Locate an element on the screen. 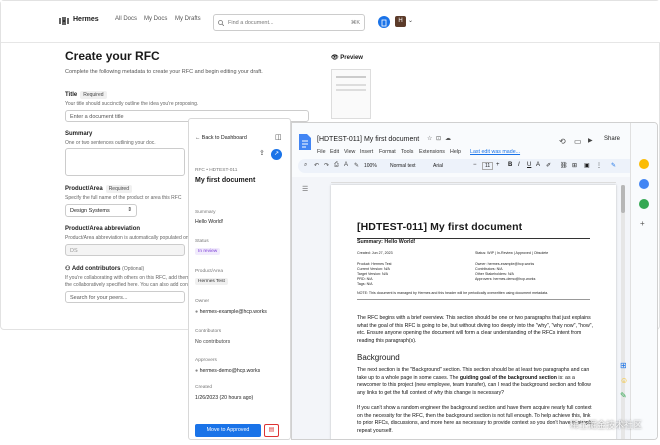  cloud-icon: ☁ is located at coordinates (448, 138).